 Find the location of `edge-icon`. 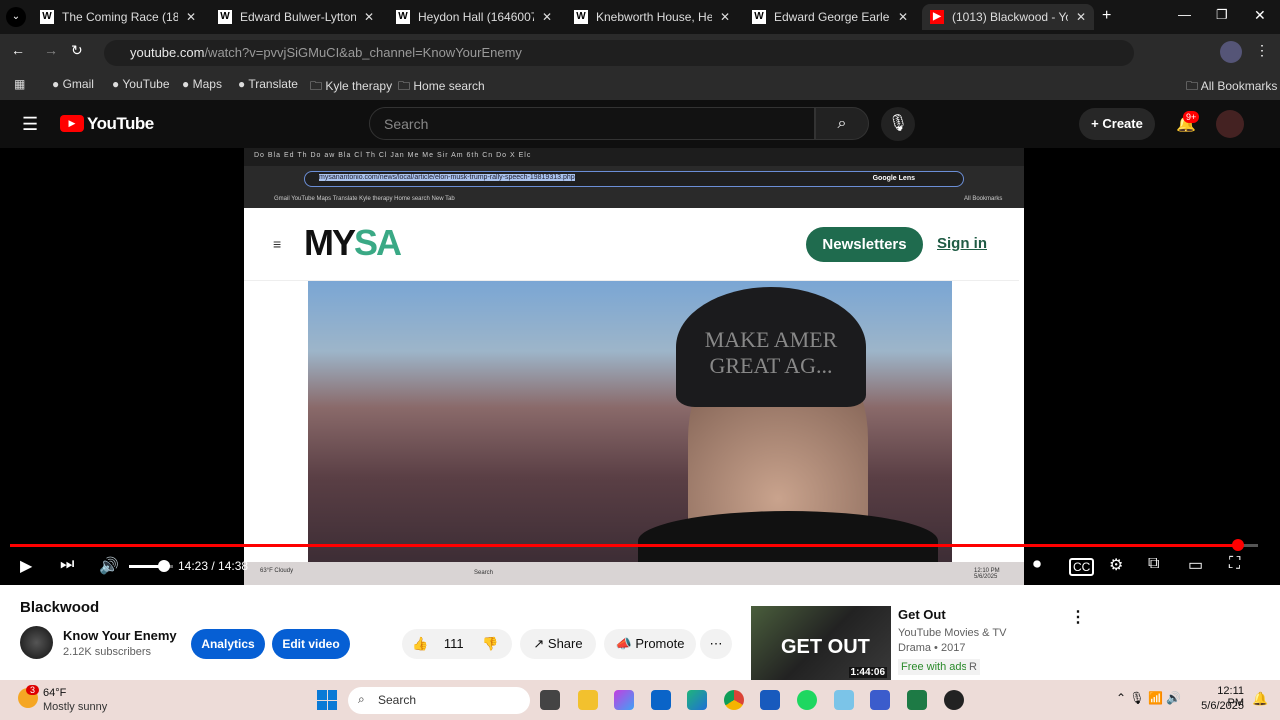

edge-icon is located at coordinates (697, 700).